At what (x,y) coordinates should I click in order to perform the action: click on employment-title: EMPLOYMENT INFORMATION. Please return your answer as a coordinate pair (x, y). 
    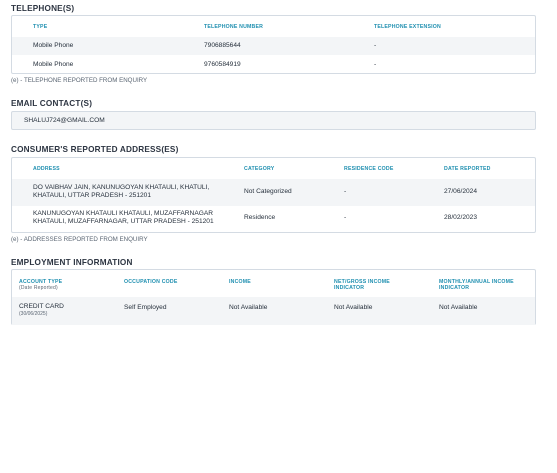
    Looking at the image, I should click on (72, 262).